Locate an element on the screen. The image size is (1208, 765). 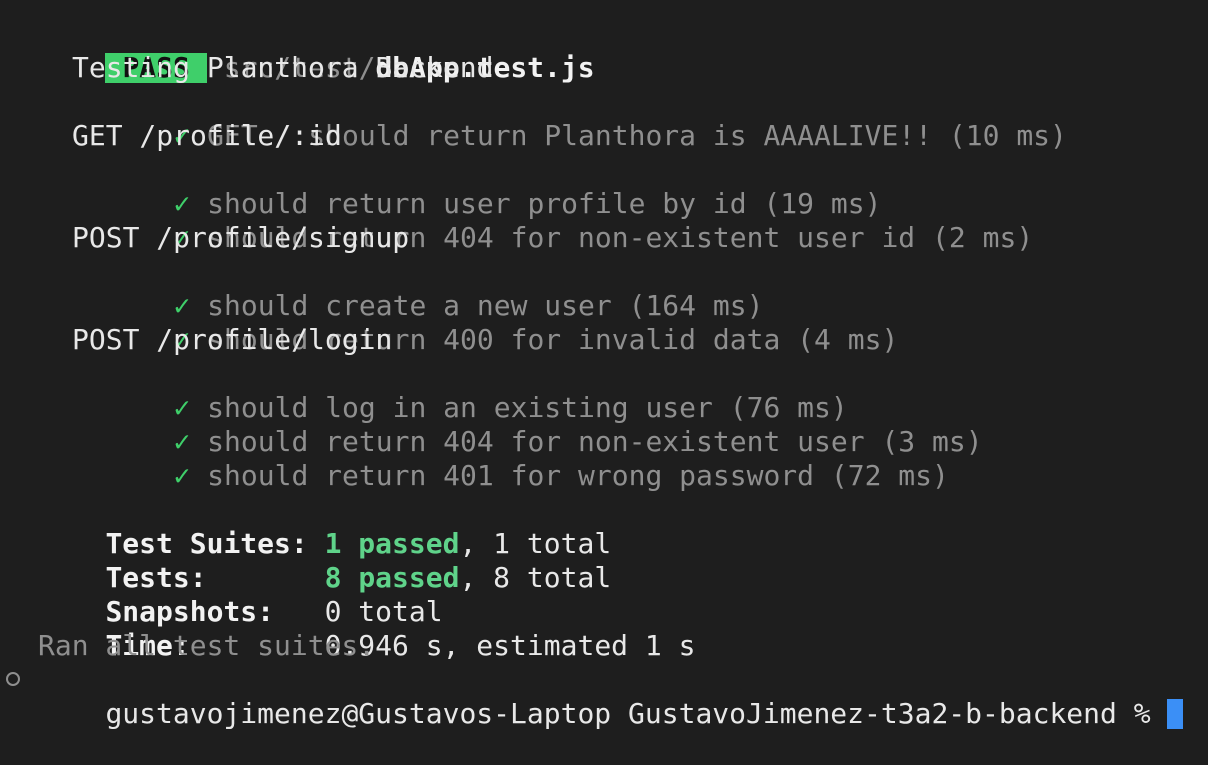
describe-title: POST /profile/signup is located at coordinates (241, 237).